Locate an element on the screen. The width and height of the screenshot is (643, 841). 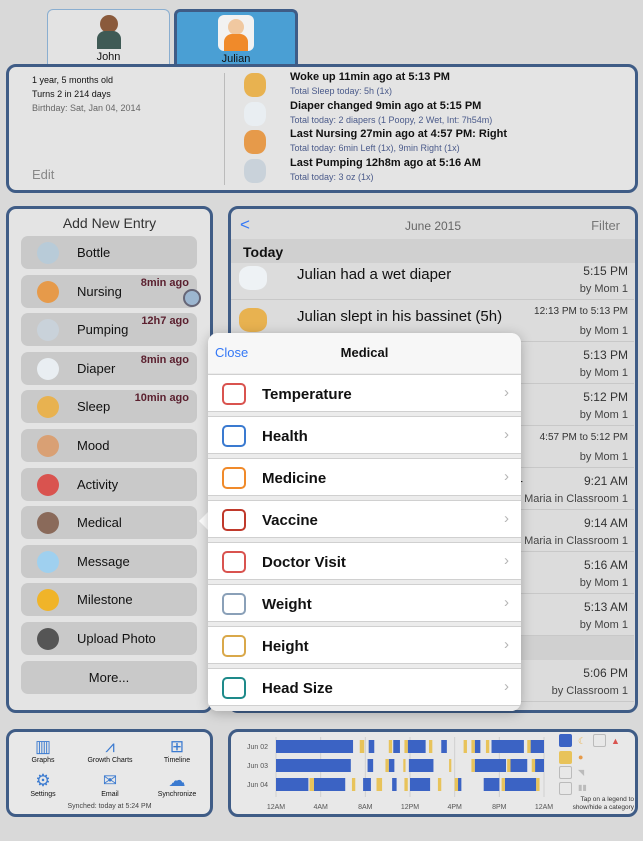
medical-item-label: Medicine is located at coordinates (294, 478).